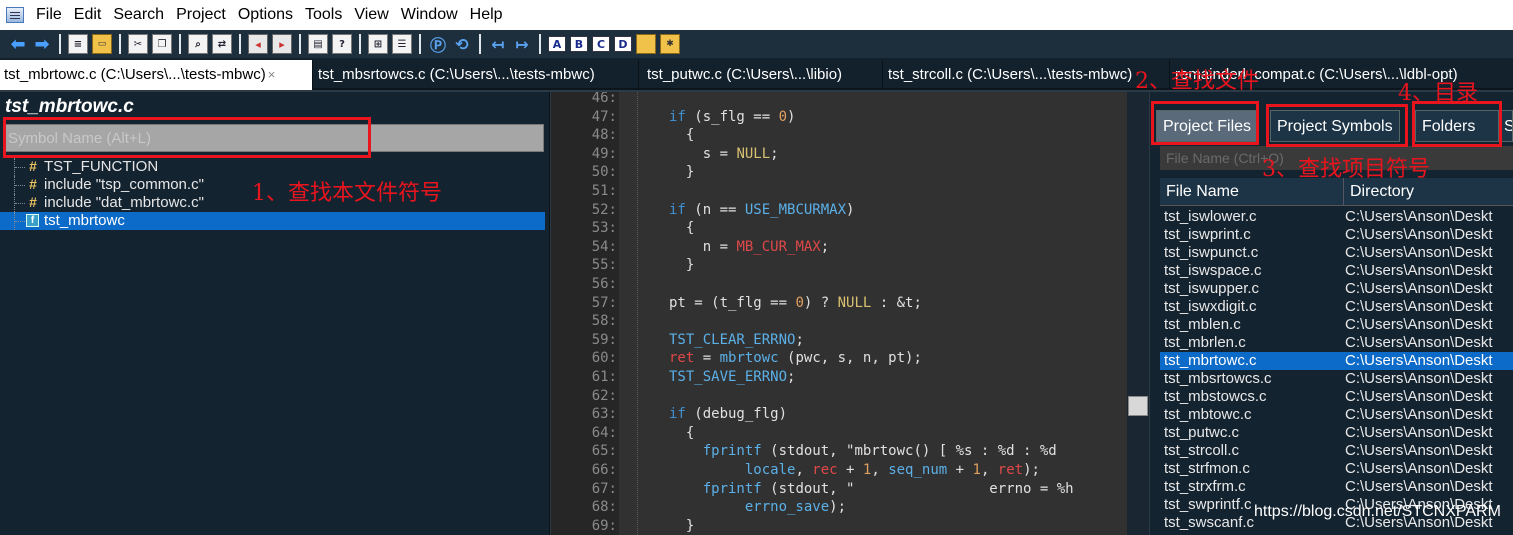 The width and height of the screenshot is (1513, 535). I want to click on function-icon: f, so click(32, 220).